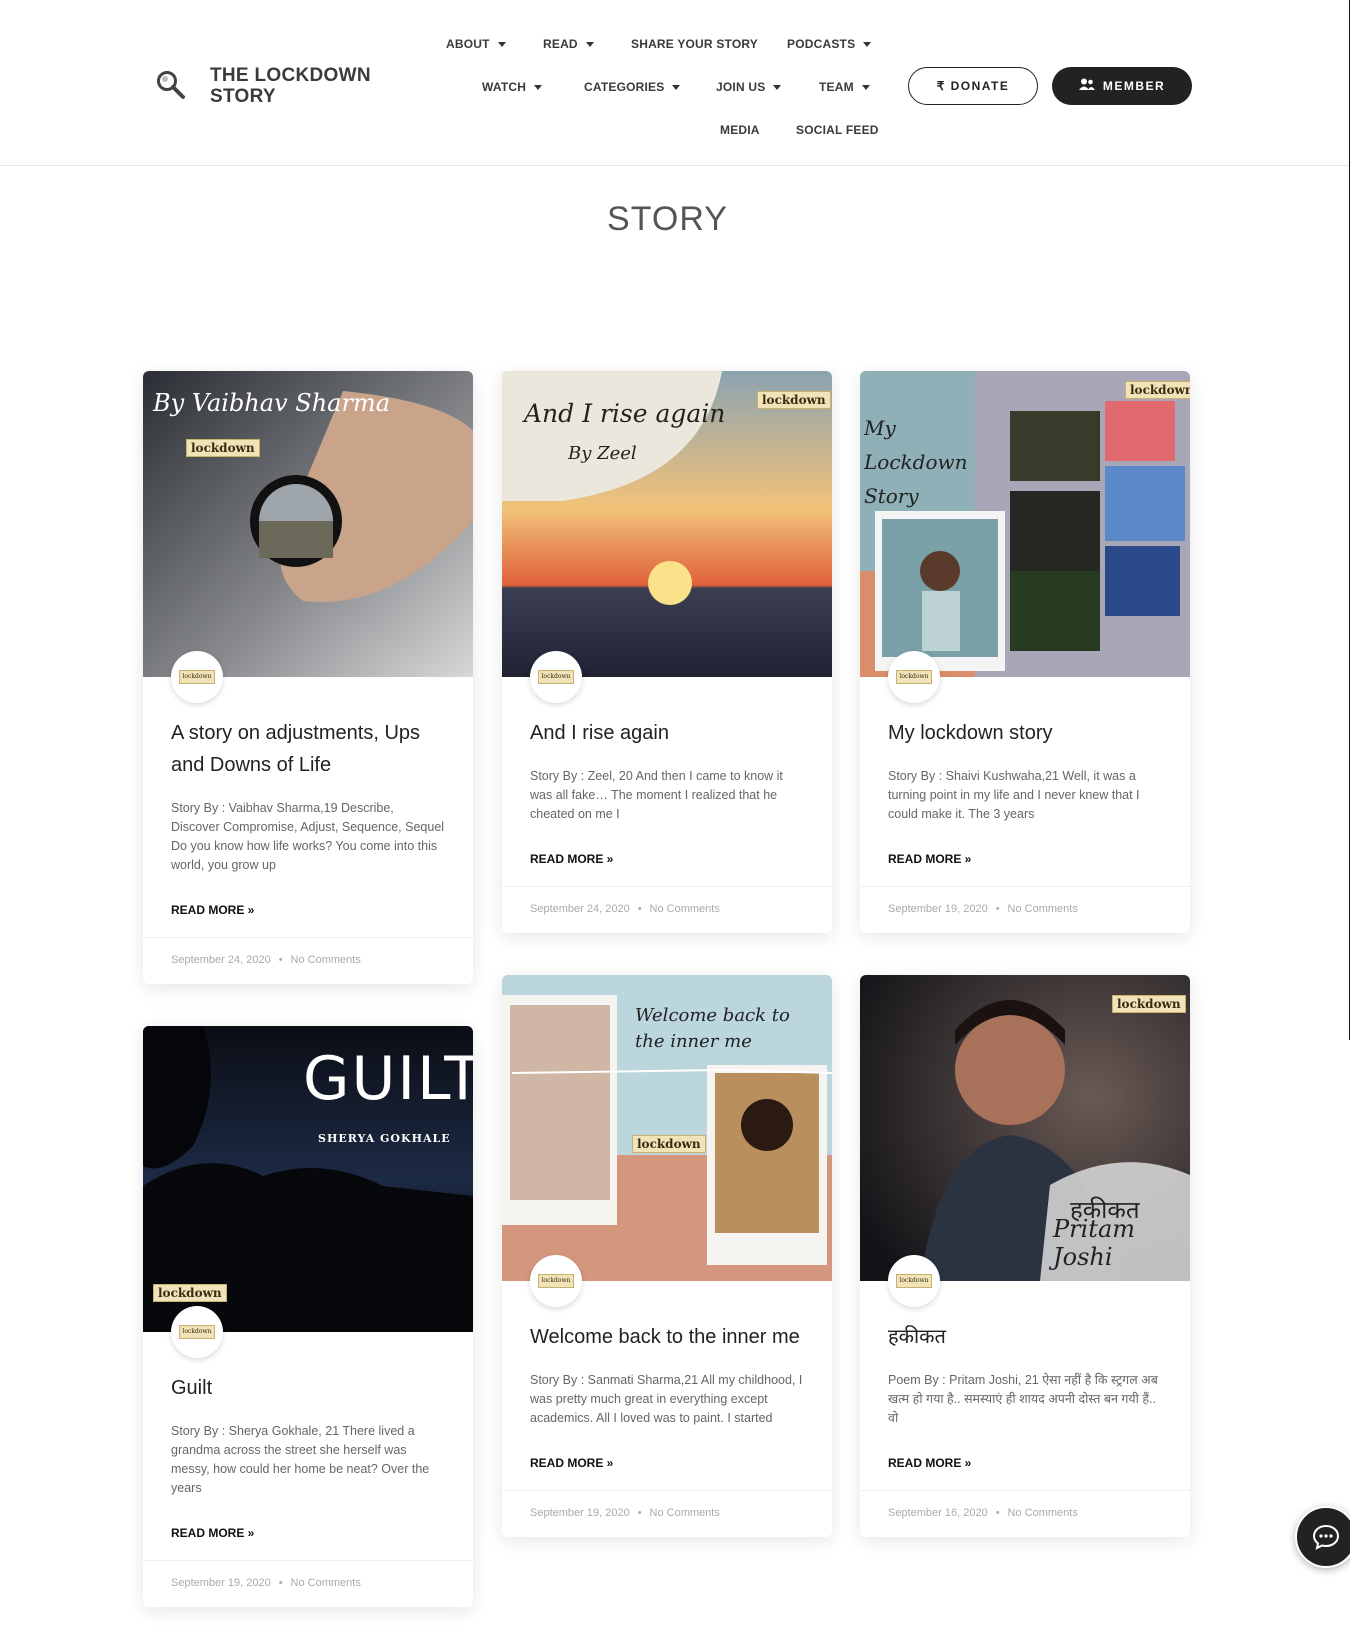 The image size is (1350, 1650). What do you see at coordinates (667, 524) in the screenshot?
I see `card-thumbnail: And I rise again By Zeel lockdown` at bounding box center [667, 524].